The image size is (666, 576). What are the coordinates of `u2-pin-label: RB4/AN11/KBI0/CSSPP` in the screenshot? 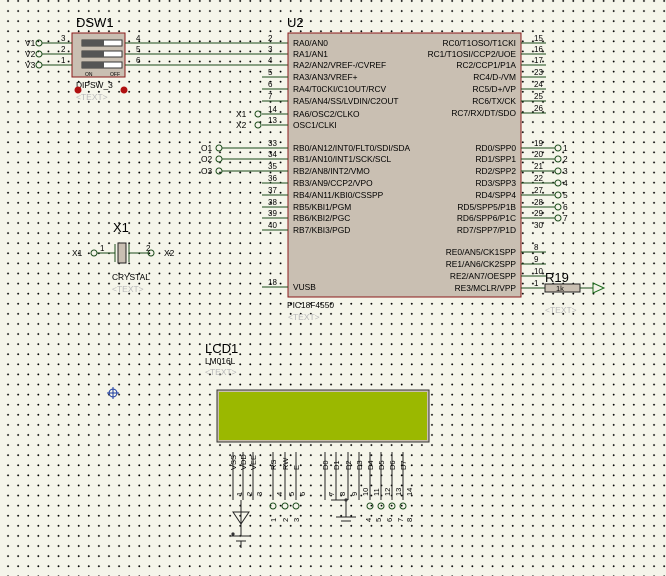 It's located at (338, 195).